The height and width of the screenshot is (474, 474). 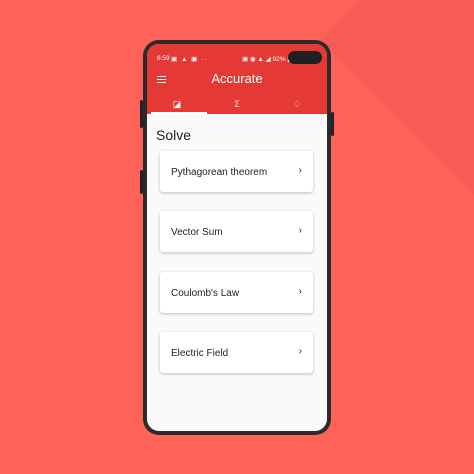 I want to click on list-item-label: Electric Field, so click(x=200, y=353).